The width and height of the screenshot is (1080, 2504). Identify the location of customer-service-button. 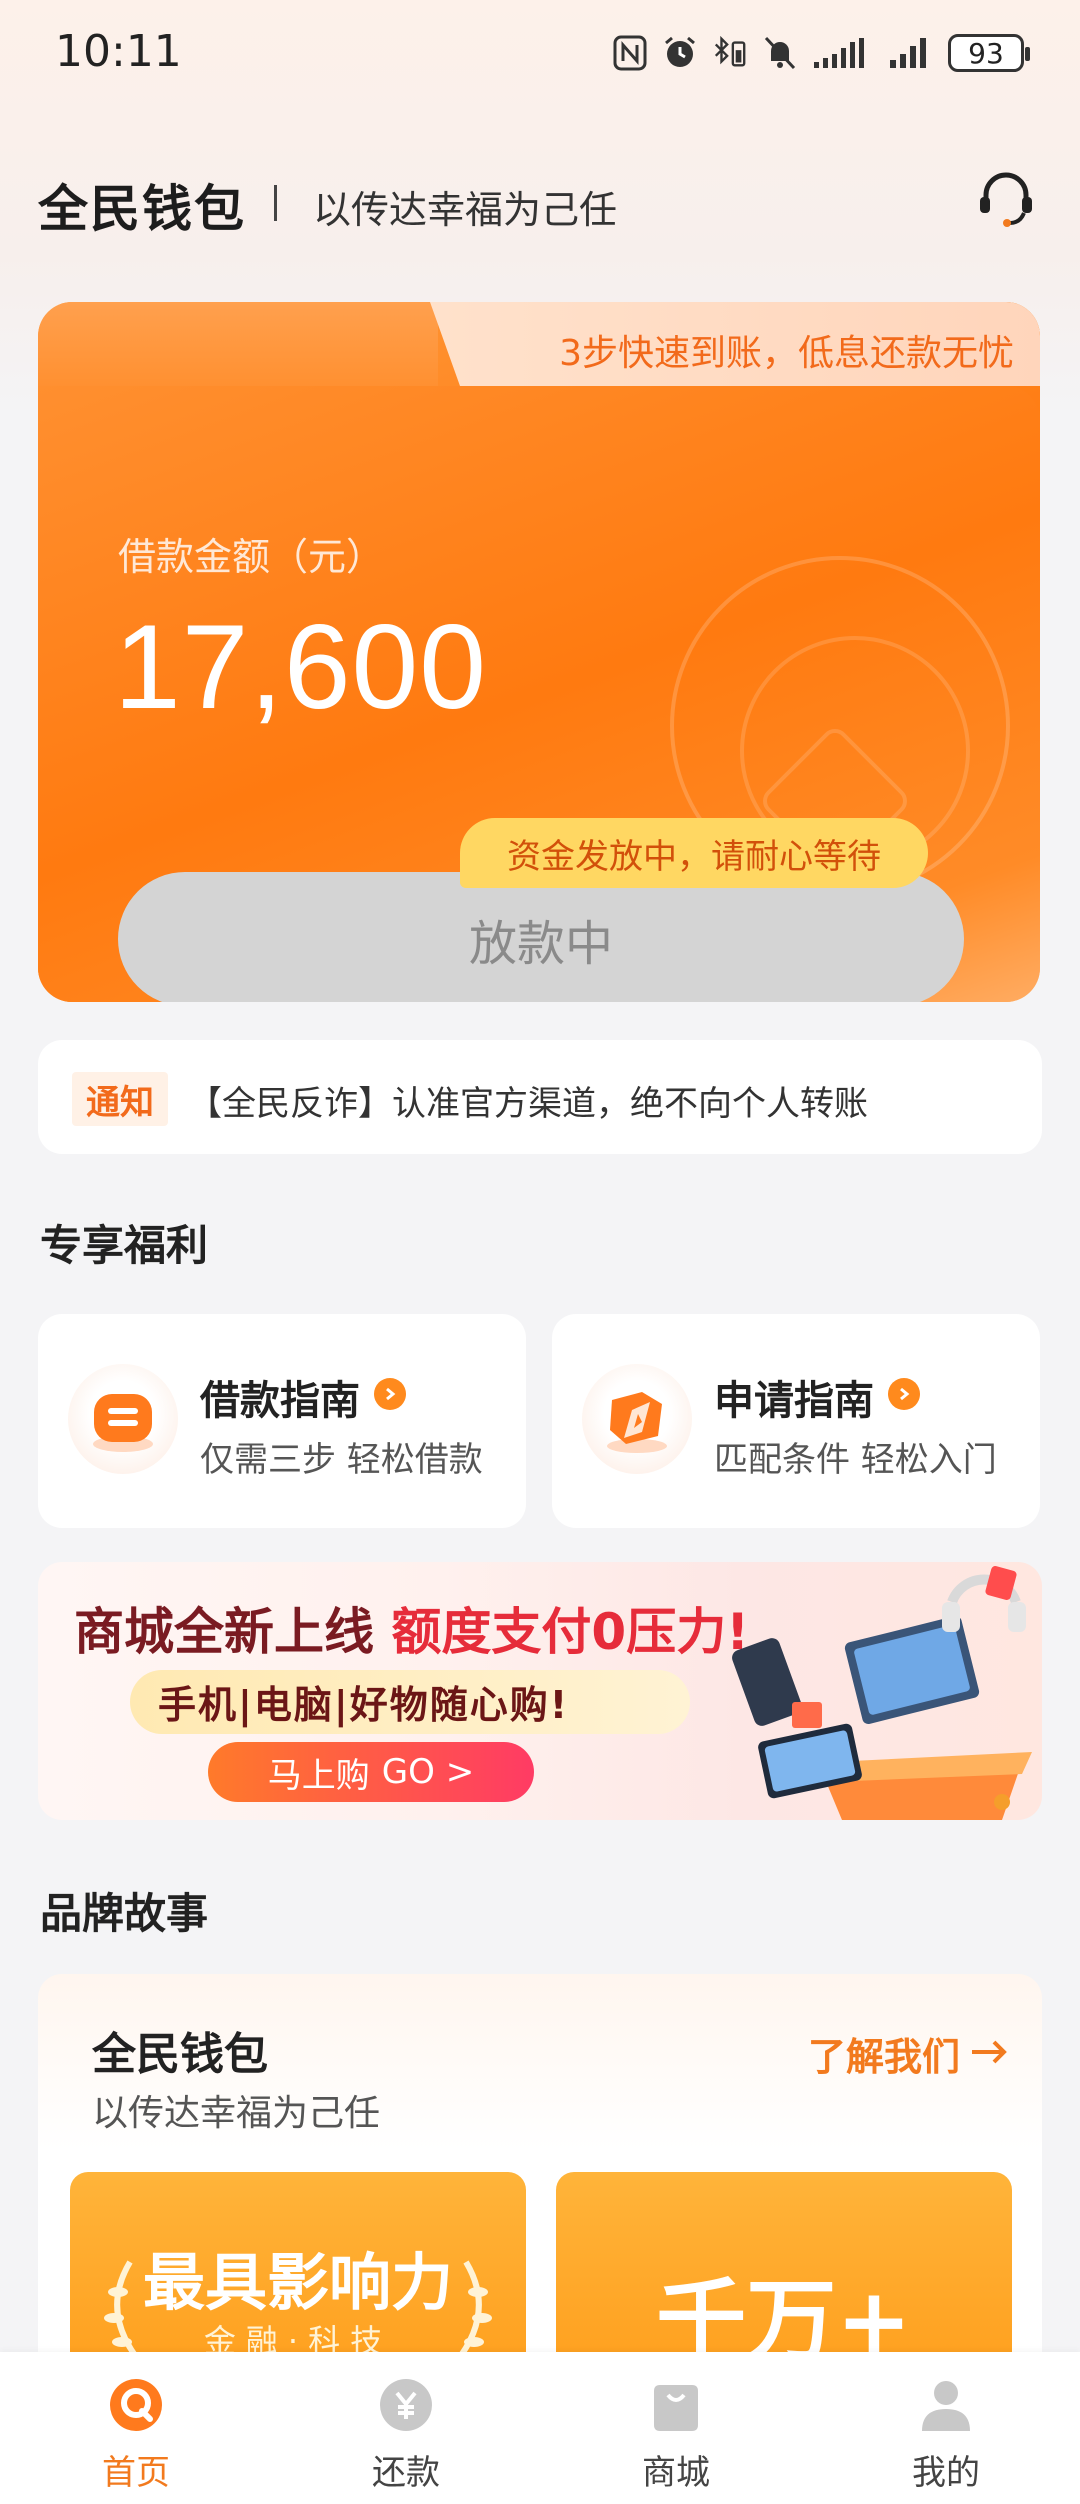
(1006, 201).